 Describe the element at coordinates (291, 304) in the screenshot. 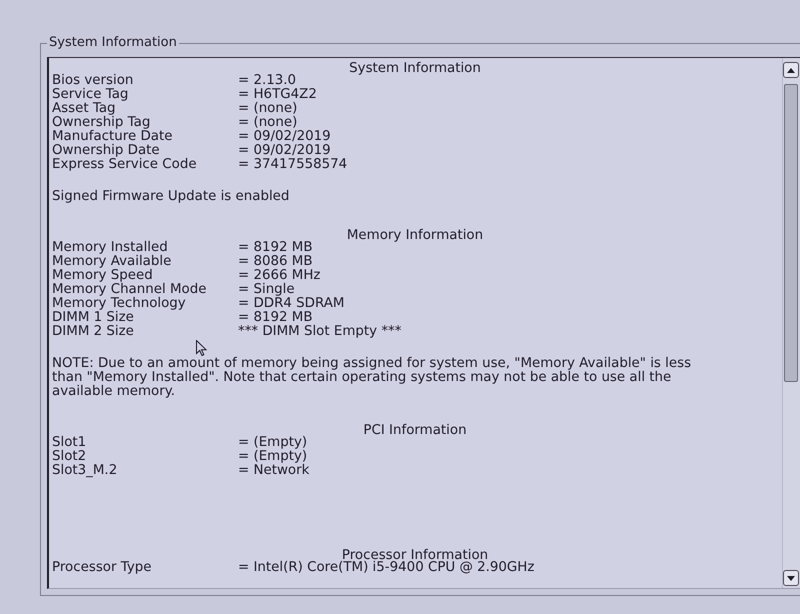

I see `field-value: = DDR4 SDRAM` at that location.